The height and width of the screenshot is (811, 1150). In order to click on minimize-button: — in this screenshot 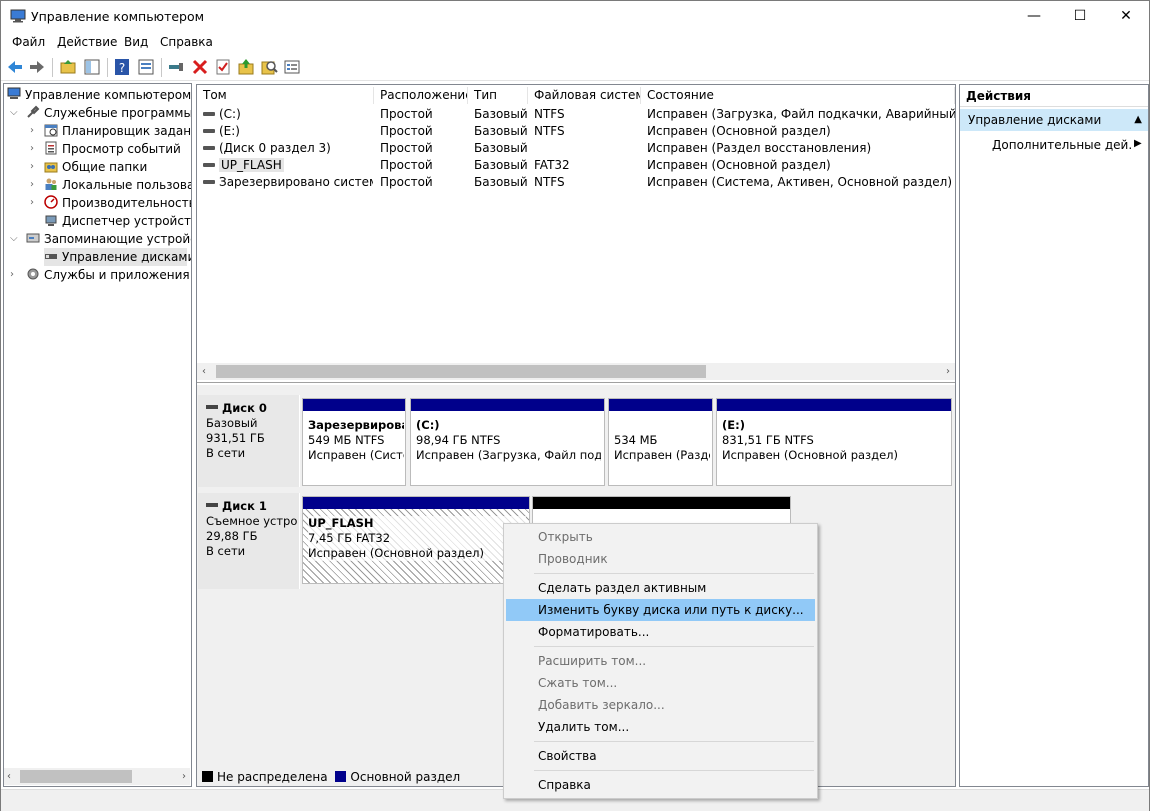, I will do `click(1034, 16)`.